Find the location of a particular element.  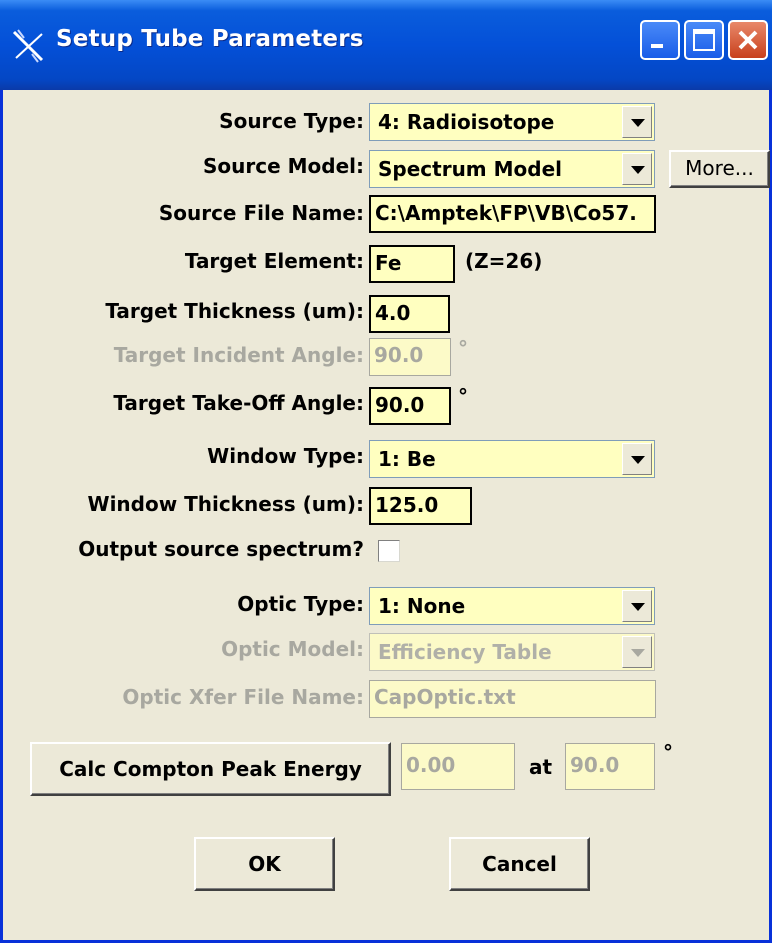

minimize-button is located at coordinates (660, 40).